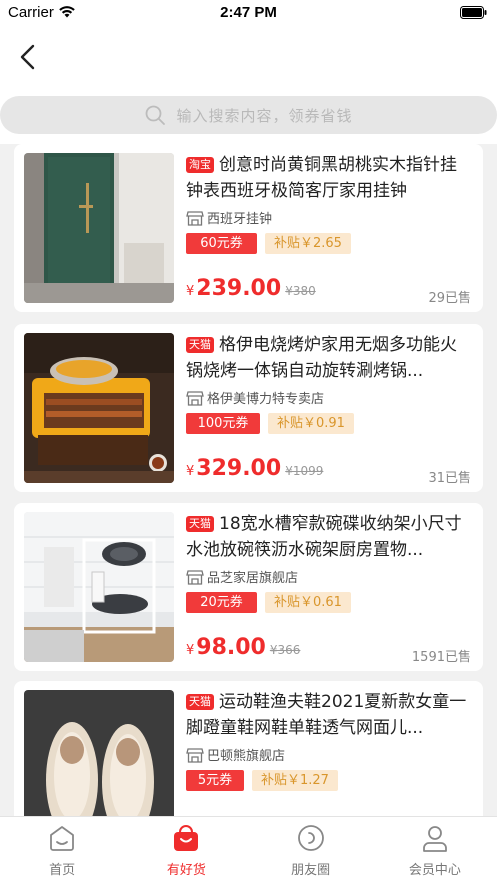 This screenshot has width=497, height=883. Describe the element at coordinates (473, 12) in the screenshot. I see `battery-icon` at that location.